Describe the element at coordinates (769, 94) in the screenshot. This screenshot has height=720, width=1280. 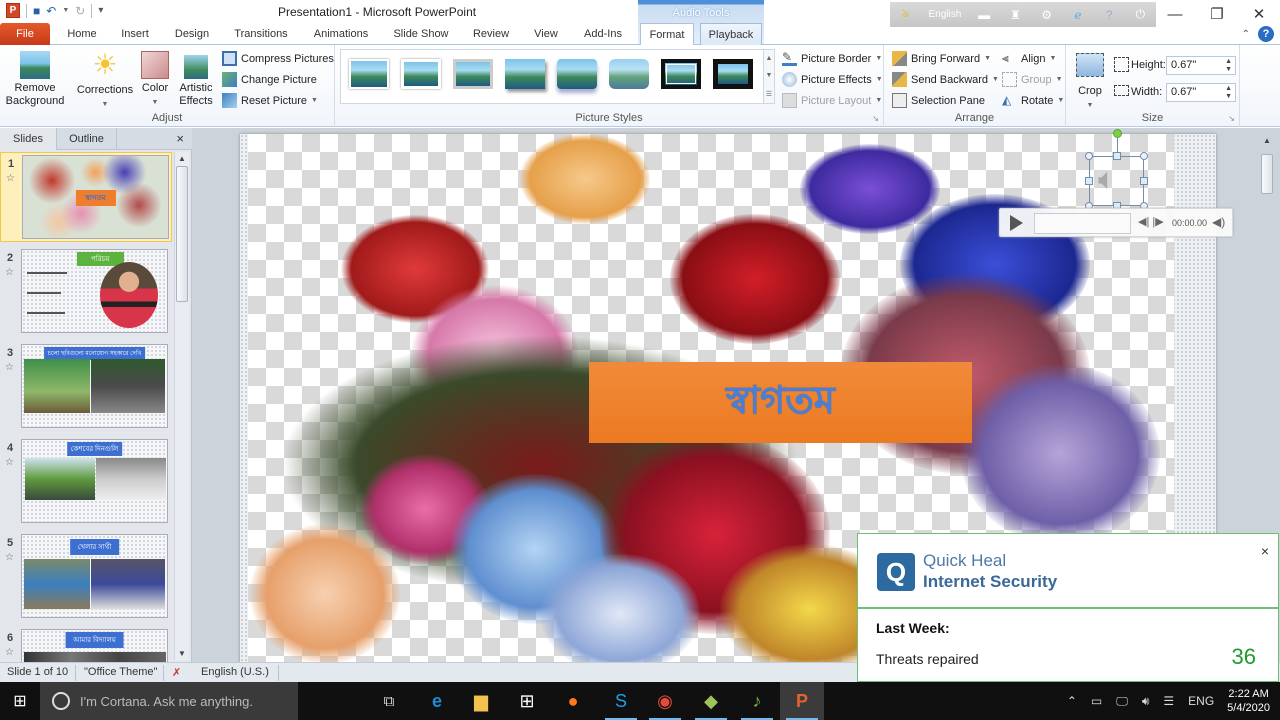
I see `gallery-more-icon: ☰` at that location.